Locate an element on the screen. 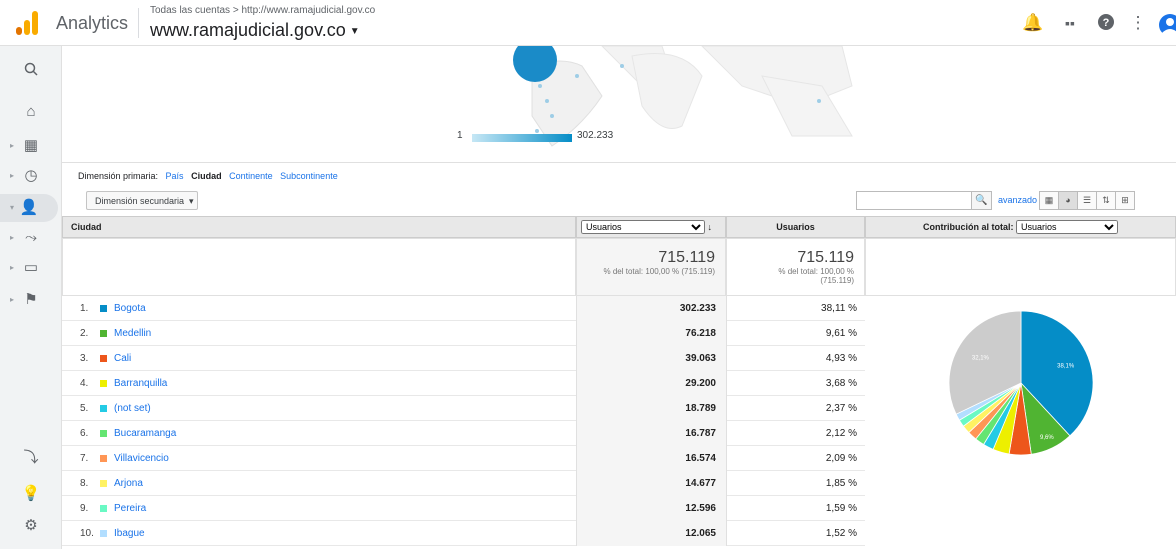 This screenshot has height=549, width=1176. conversions-icon: ▸ ⚑ is located at coordinates (31, 300).